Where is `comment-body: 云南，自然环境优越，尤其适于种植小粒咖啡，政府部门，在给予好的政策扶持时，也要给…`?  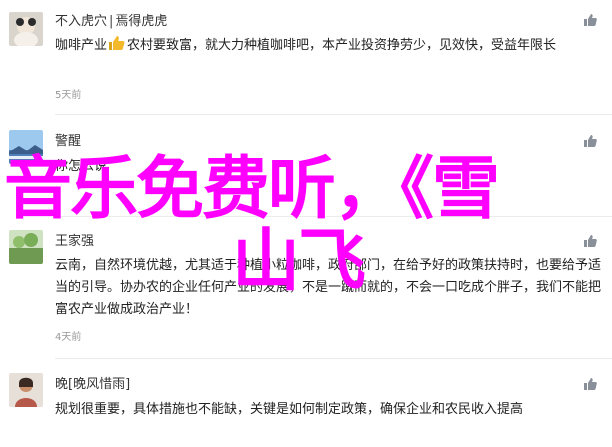
comment-body: 云南，自然环境优越，尤其适于种植小粒咖啡，政府部门，在给予好的政策扶持时，也要给… is located at coordinates (328, 287).